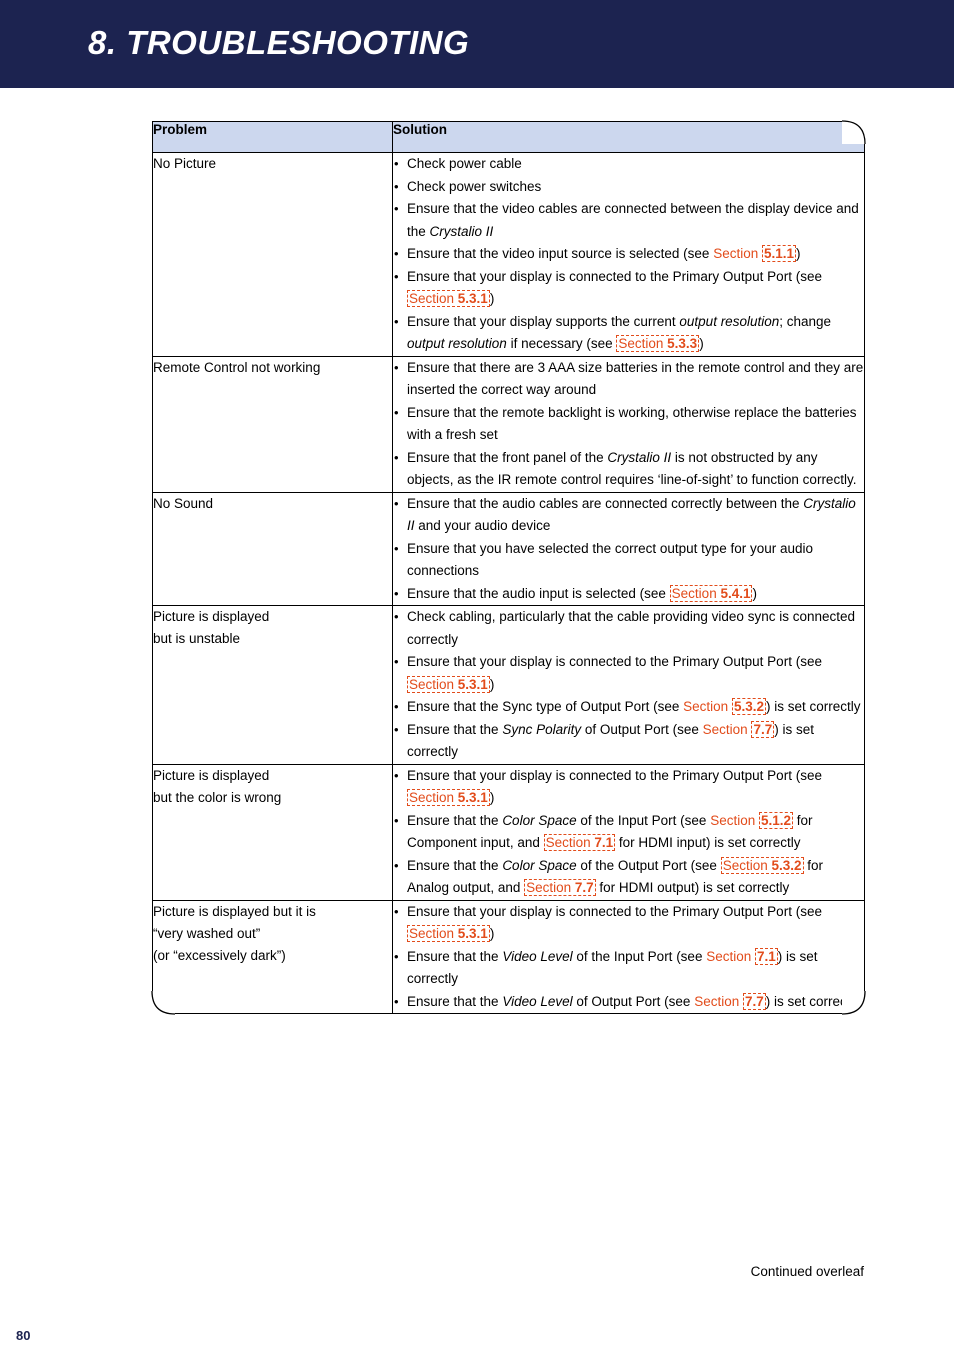  I want to click on problem-cell: Remote Control not working, so click(272, 424).